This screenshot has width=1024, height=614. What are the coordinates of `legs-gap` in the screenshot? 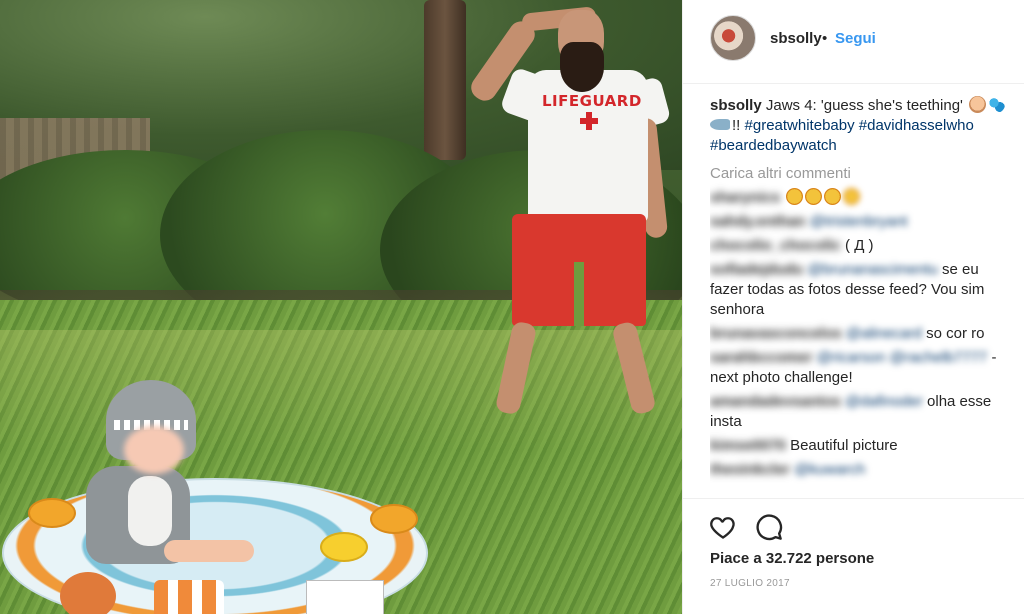 It's located at (579, 294).